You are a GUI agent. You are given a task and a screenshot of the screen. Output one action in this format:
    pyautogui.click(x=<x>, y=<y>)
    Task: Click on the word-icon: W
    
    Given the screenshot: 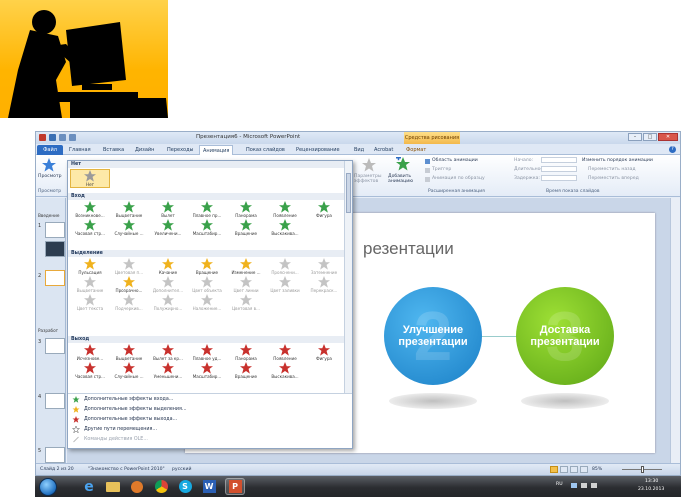 What is the action you would take?
    pyautogui.click(x=209, y=486)
    